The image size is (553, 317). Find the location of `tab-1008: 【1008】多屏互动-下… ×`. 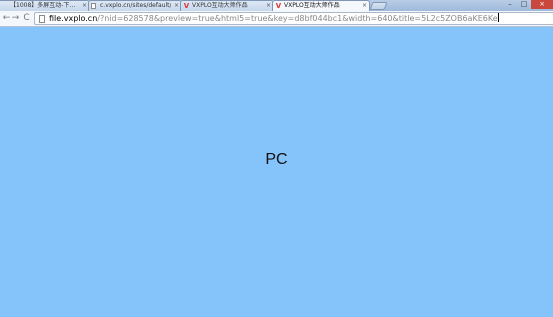

tab-1008: 【1008】多屏互动-下… × is located at coordinates (45, 5).